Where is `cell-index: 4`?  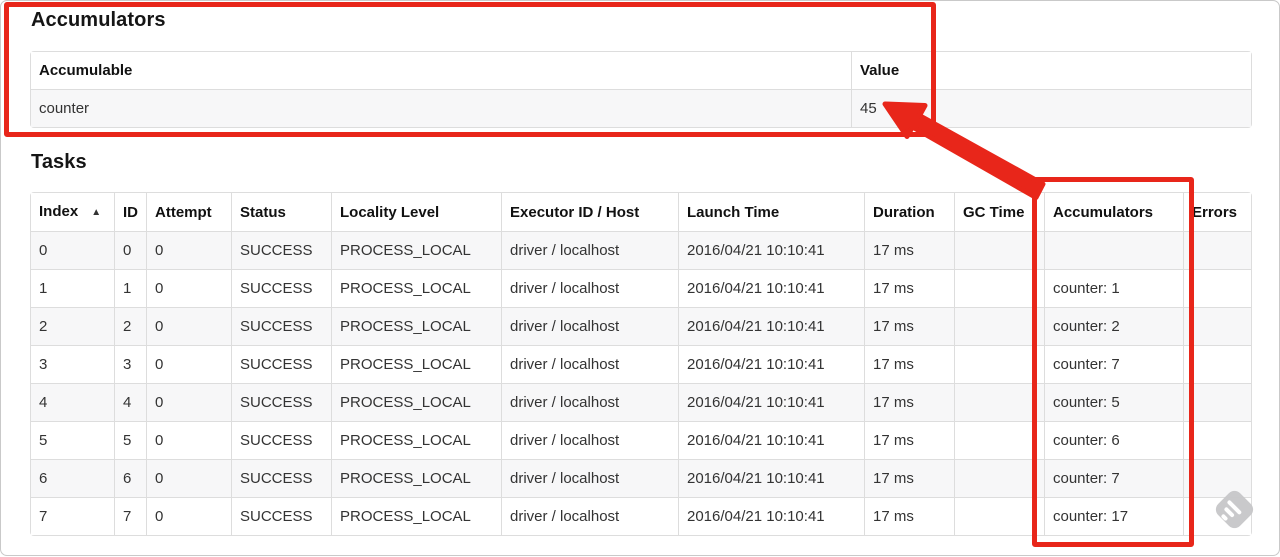 cell-index: 4 is located at coordinates (72, 402).